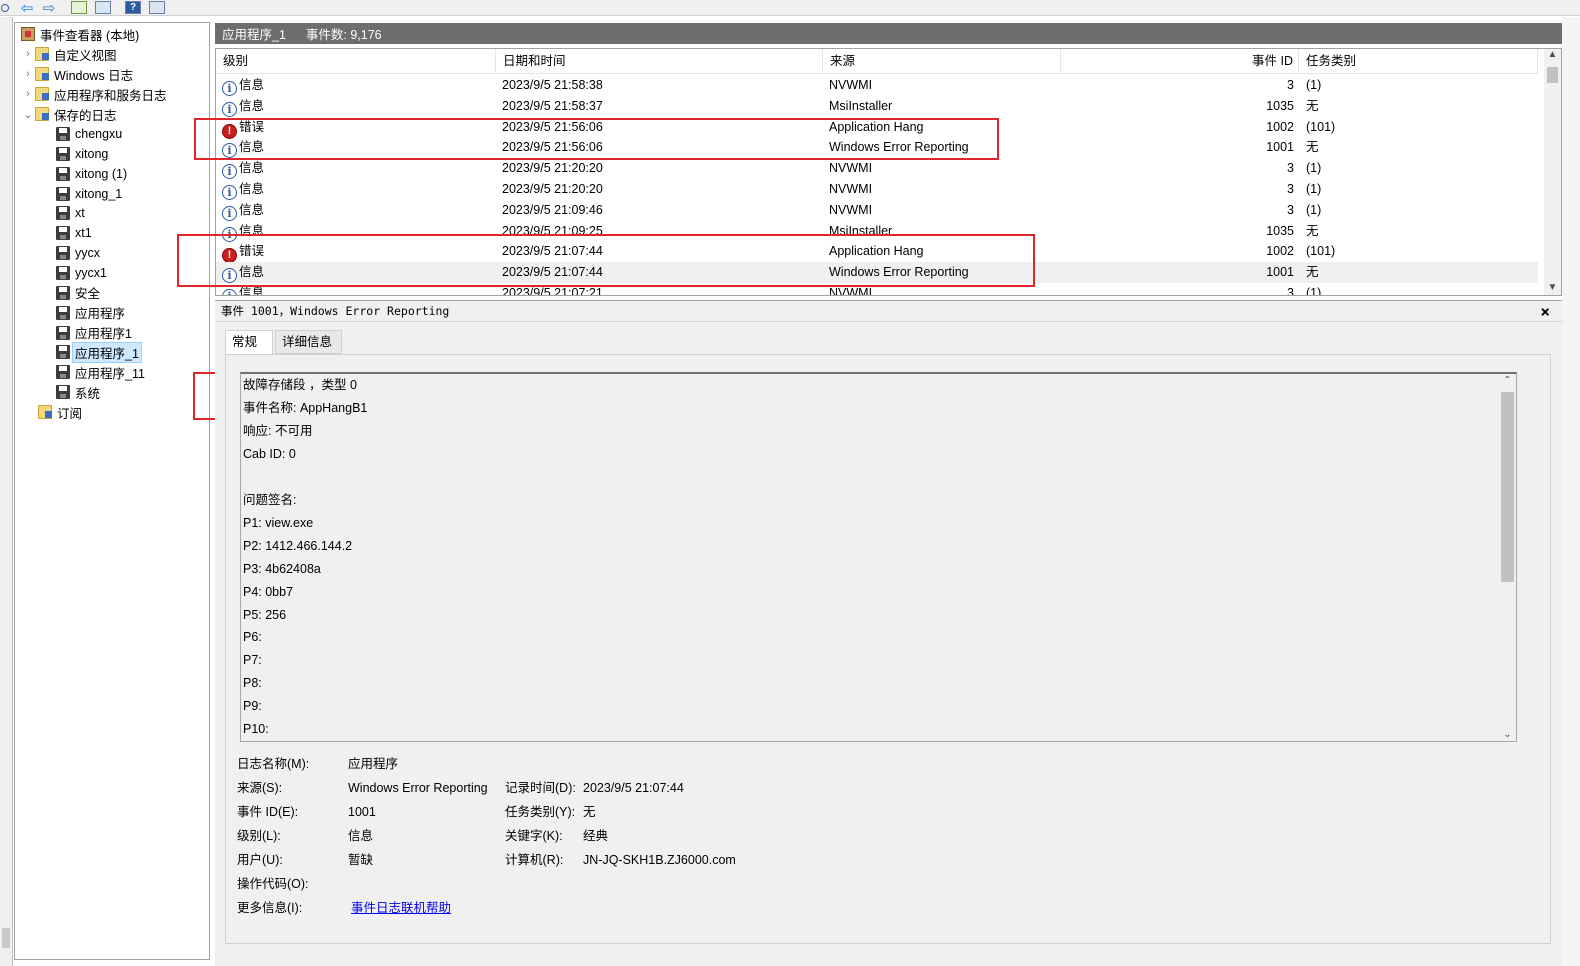 This screenshot has height=966, width=1580. Describe the element at coordinates (373, 764) in the screenshot. I see `log-name-value: 应用程序` at that location.